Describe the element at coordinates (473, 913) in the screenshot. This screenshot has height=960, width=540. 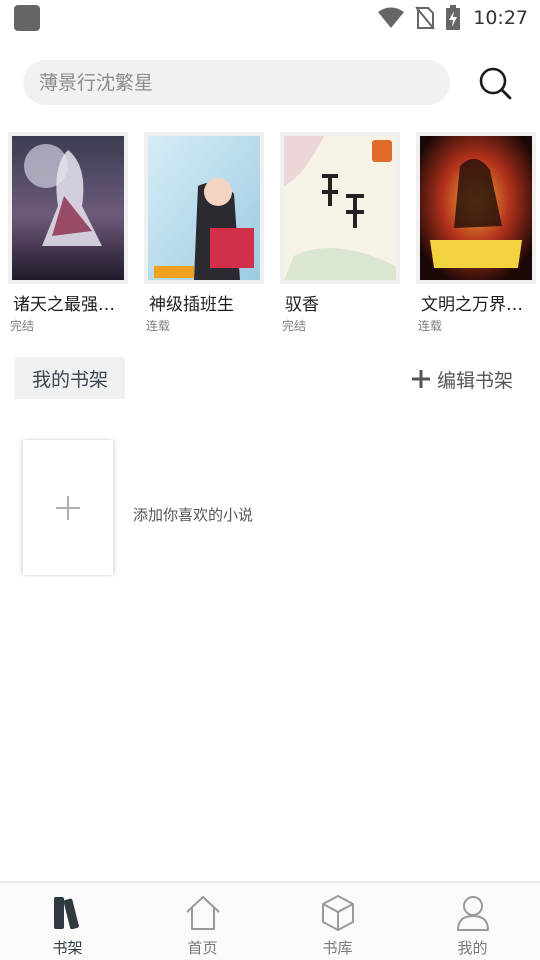
I see `profile-icon` at that location.